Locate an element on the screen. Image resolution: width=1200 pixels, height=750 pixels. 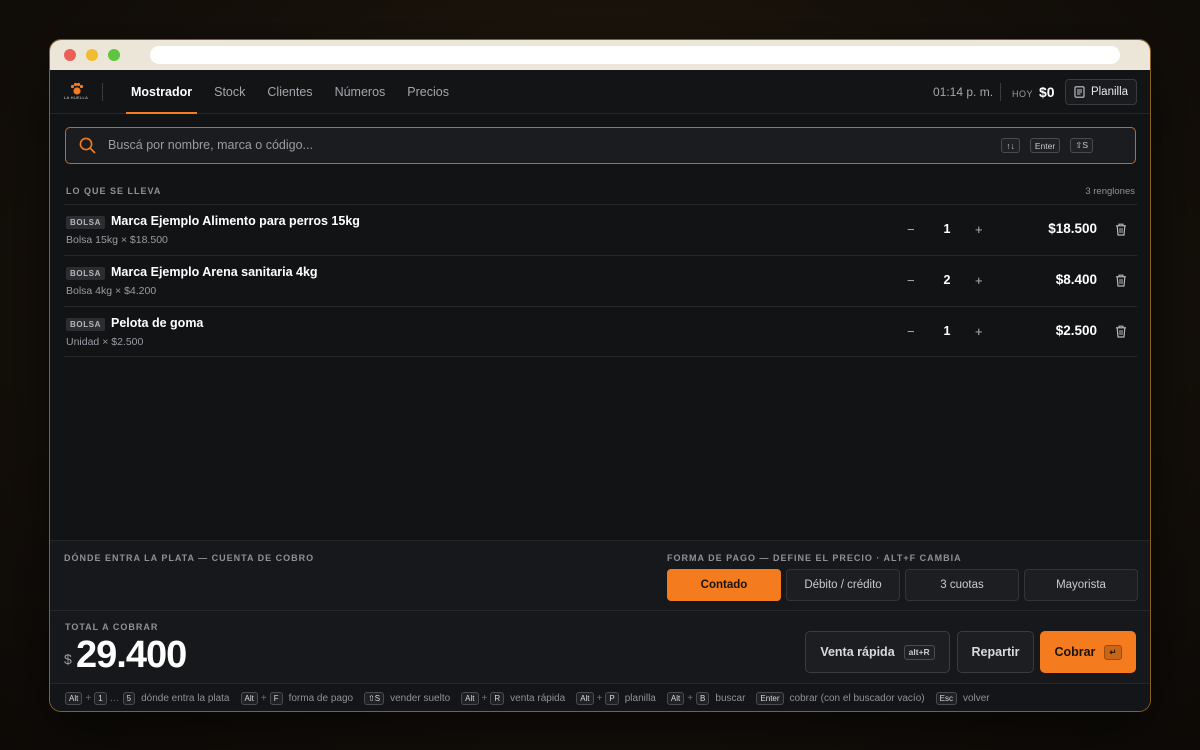
tab-precios: Precios is located at coordinates (428, 92).